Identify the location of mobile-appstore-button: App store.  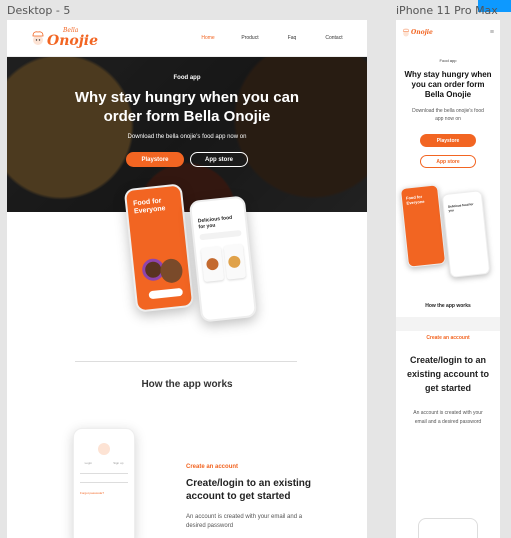
(448, 161).